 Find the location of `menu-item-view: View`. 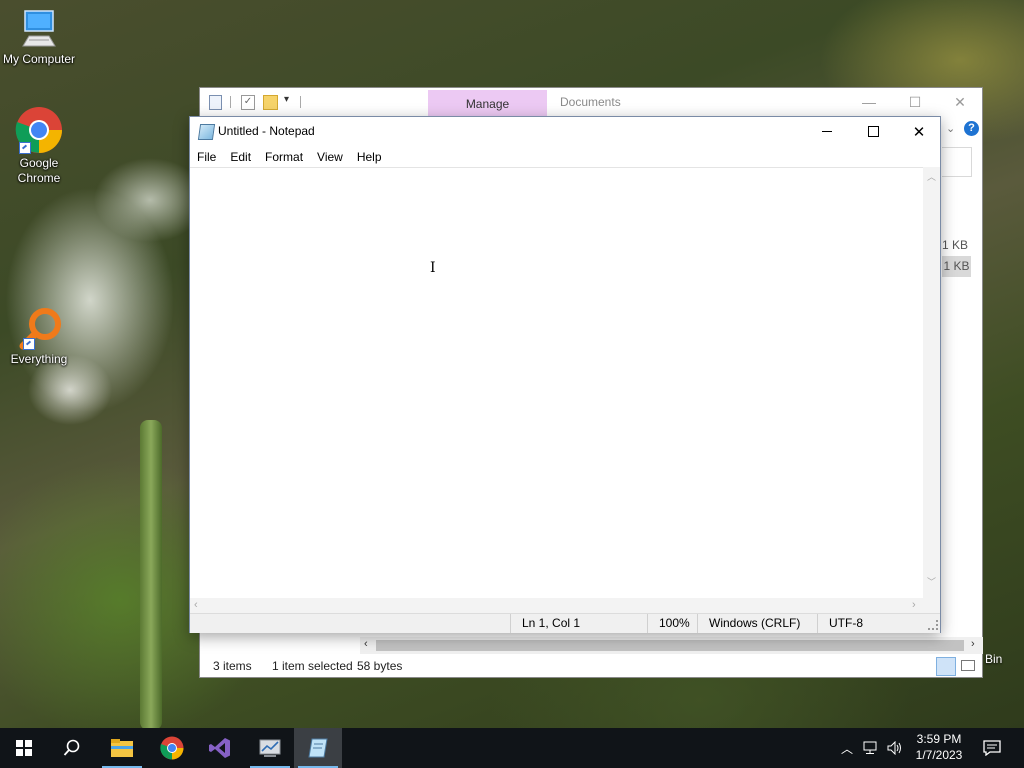

menu-item-view: View is located at coordinates (330, 157).